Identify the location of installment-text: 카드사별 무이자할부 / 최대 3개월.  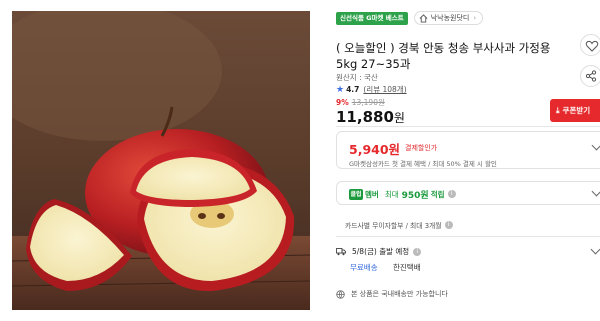
(393, 226).